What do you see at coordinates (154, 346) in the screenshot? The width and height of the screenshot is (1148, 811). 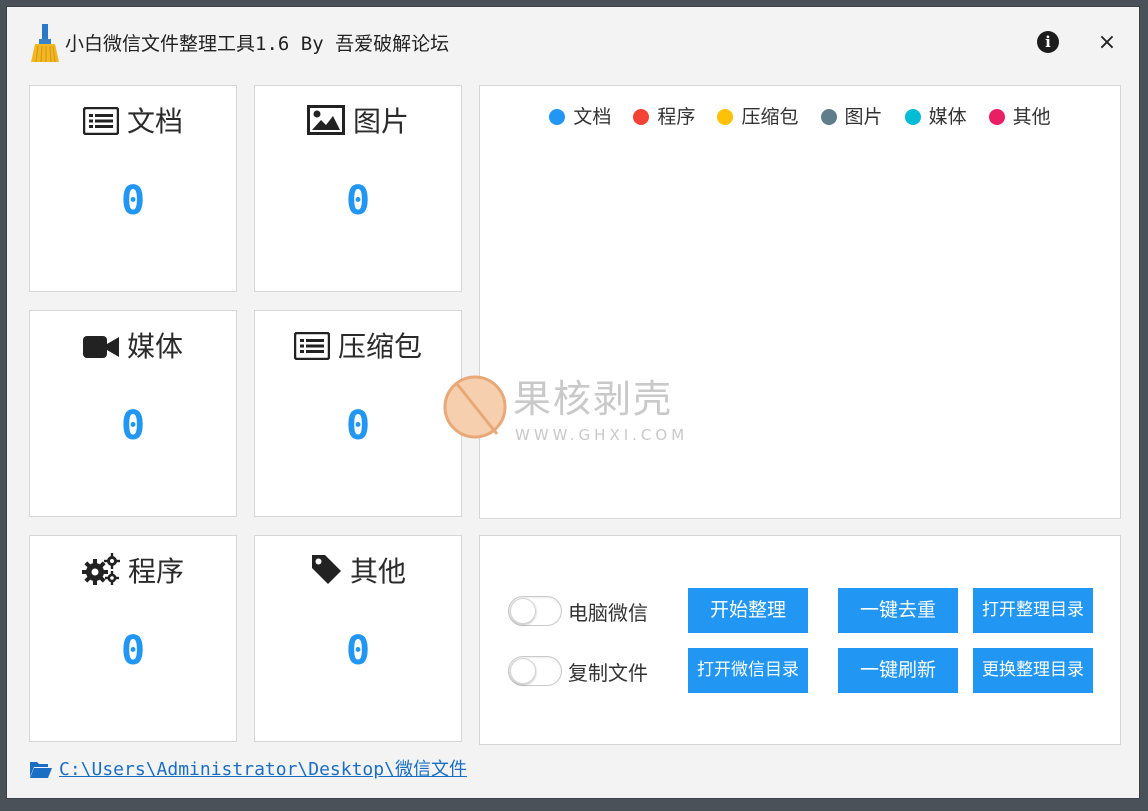 I see `card-label: 媒体` at bounding box center [154, 346].